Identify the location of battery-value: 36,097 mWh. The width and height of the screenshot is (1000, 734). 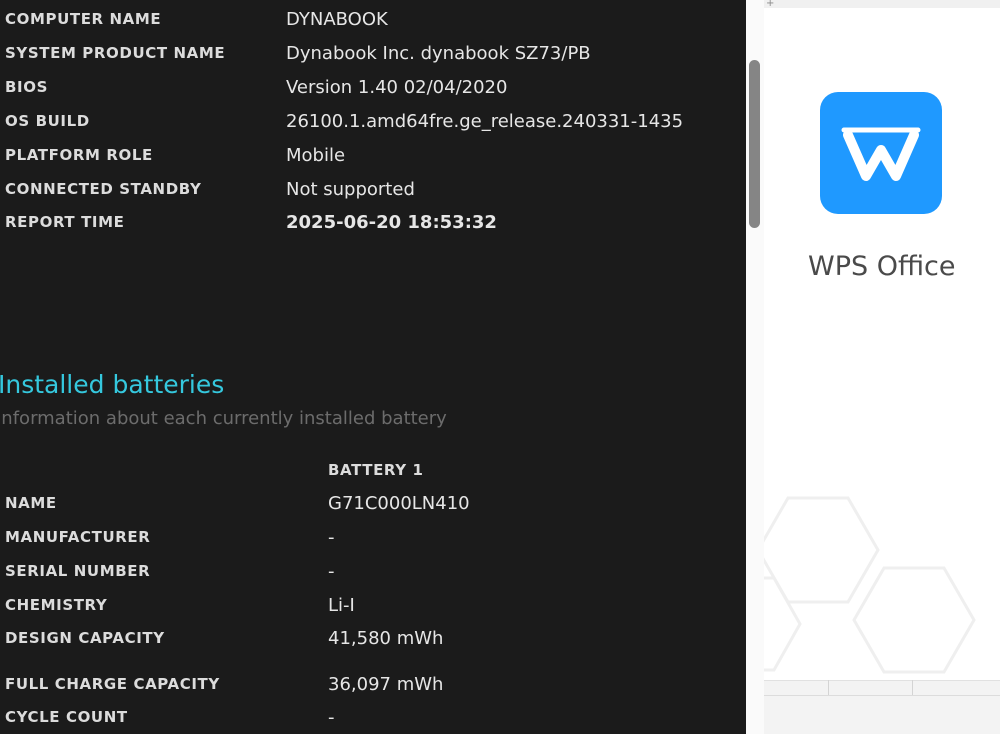
(386, 684).